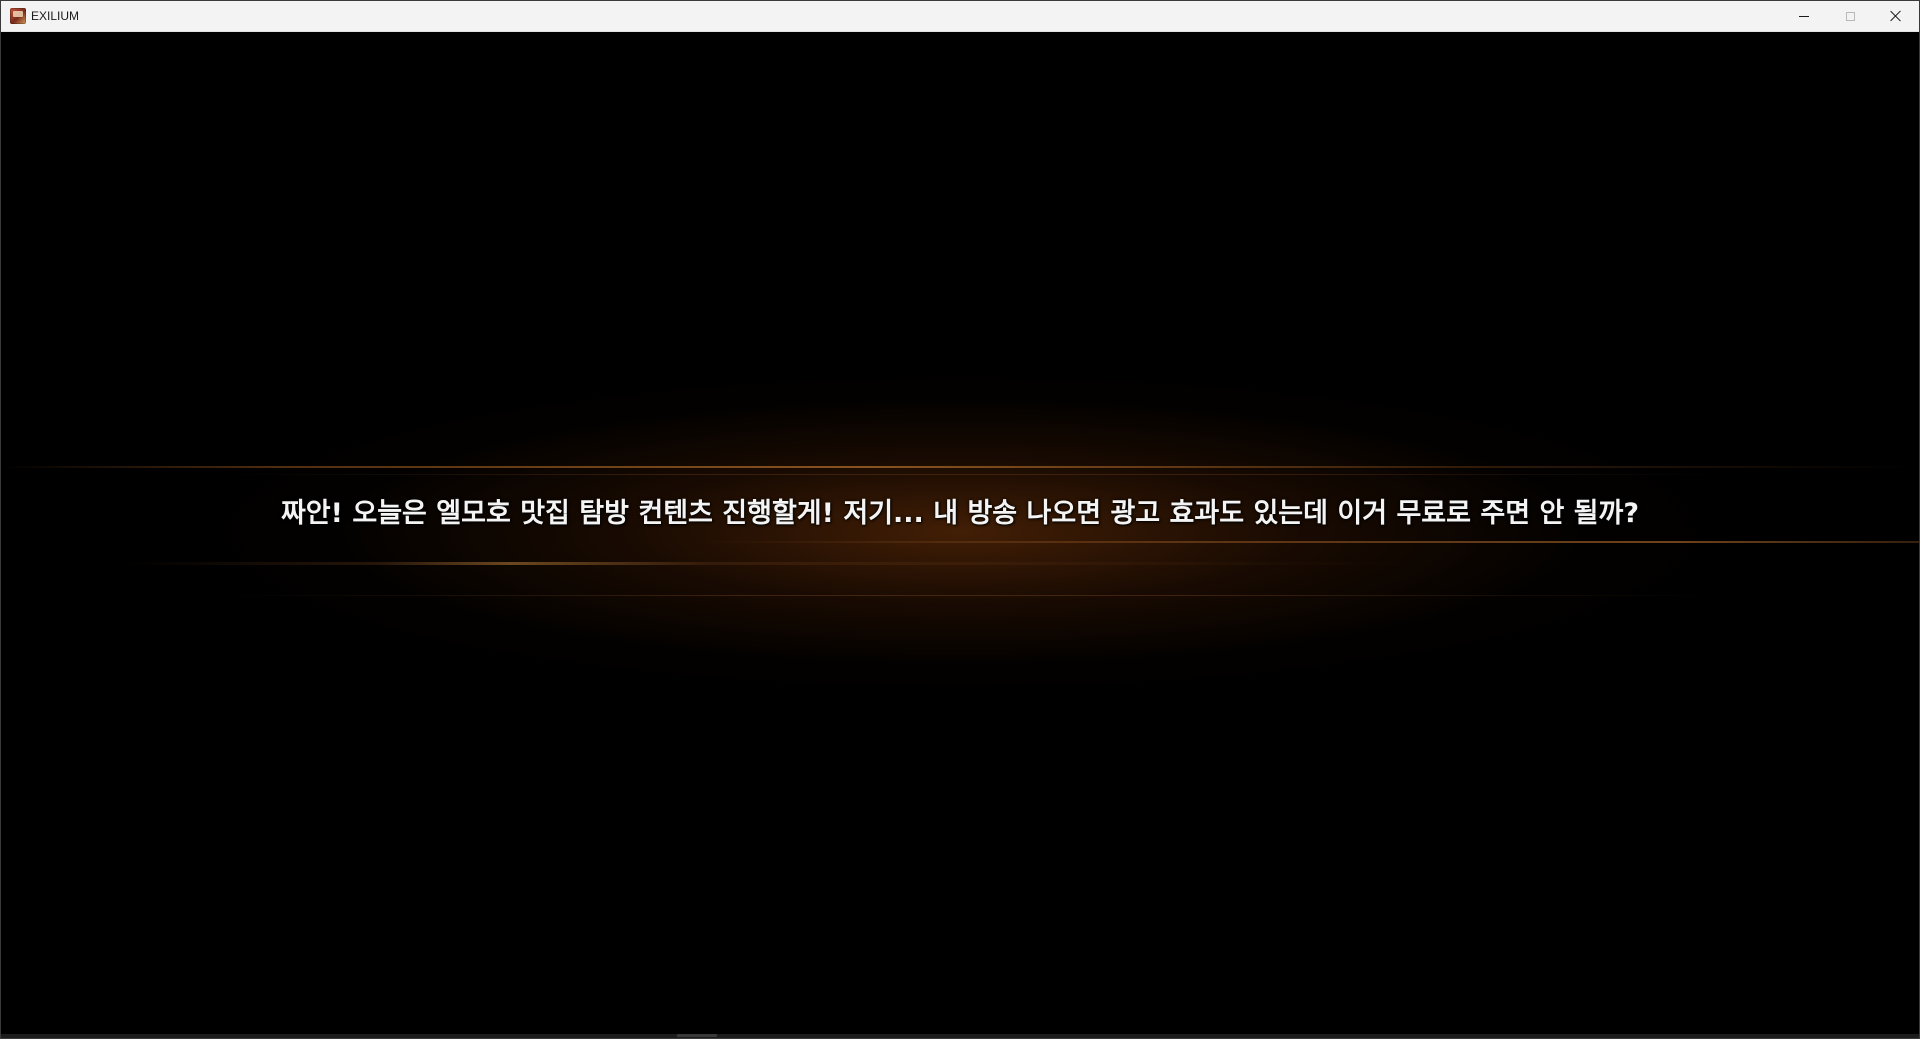 The height and width of the screenshot is (1039, 1920). Describe the element at coordinates (18, 16) in the screenshot. I see `app-icon` at that location.